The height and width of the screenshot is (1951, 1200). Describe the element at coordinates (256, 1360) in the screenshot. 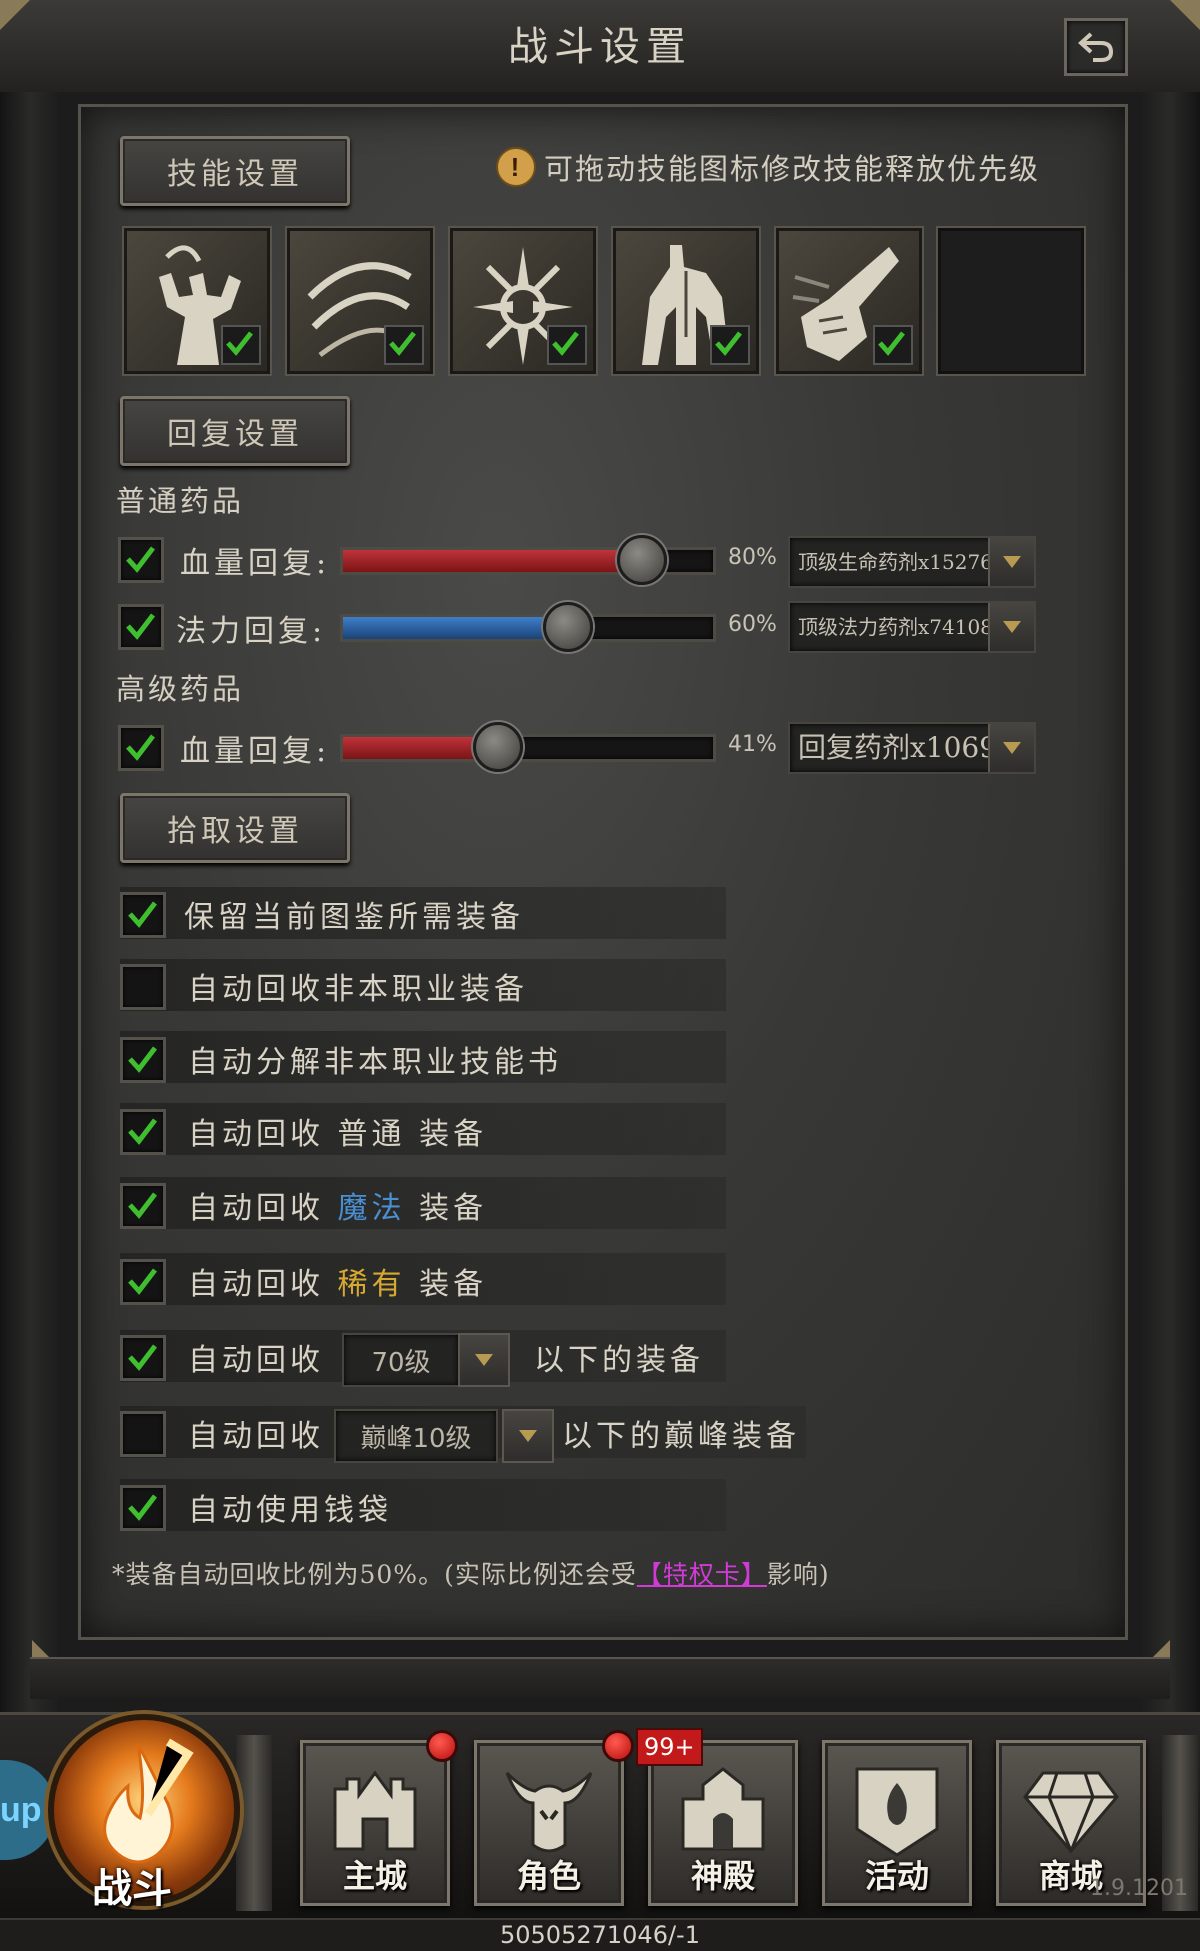

I see `recycle-level-label: 自动回收` at that location.